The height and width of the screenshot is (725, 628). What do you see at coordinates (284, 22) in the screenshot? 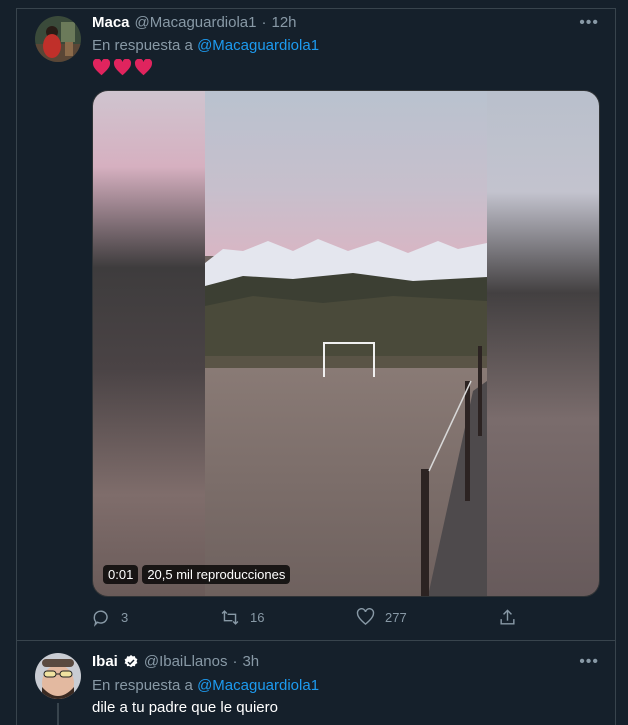
I see `timestamp: 12h` at bounding box center [284, 22].